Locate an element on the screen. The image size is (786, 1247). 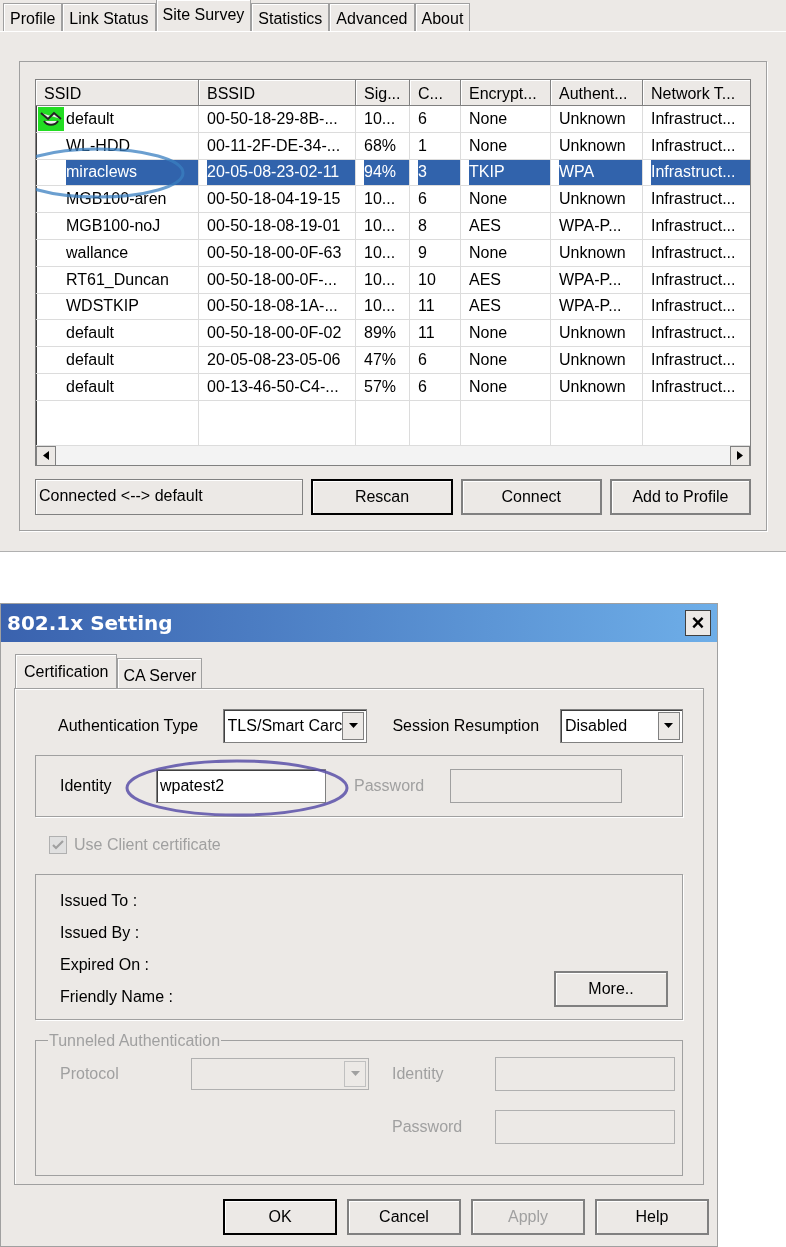
table-cell: 94% is located at coordinates (386, 172).